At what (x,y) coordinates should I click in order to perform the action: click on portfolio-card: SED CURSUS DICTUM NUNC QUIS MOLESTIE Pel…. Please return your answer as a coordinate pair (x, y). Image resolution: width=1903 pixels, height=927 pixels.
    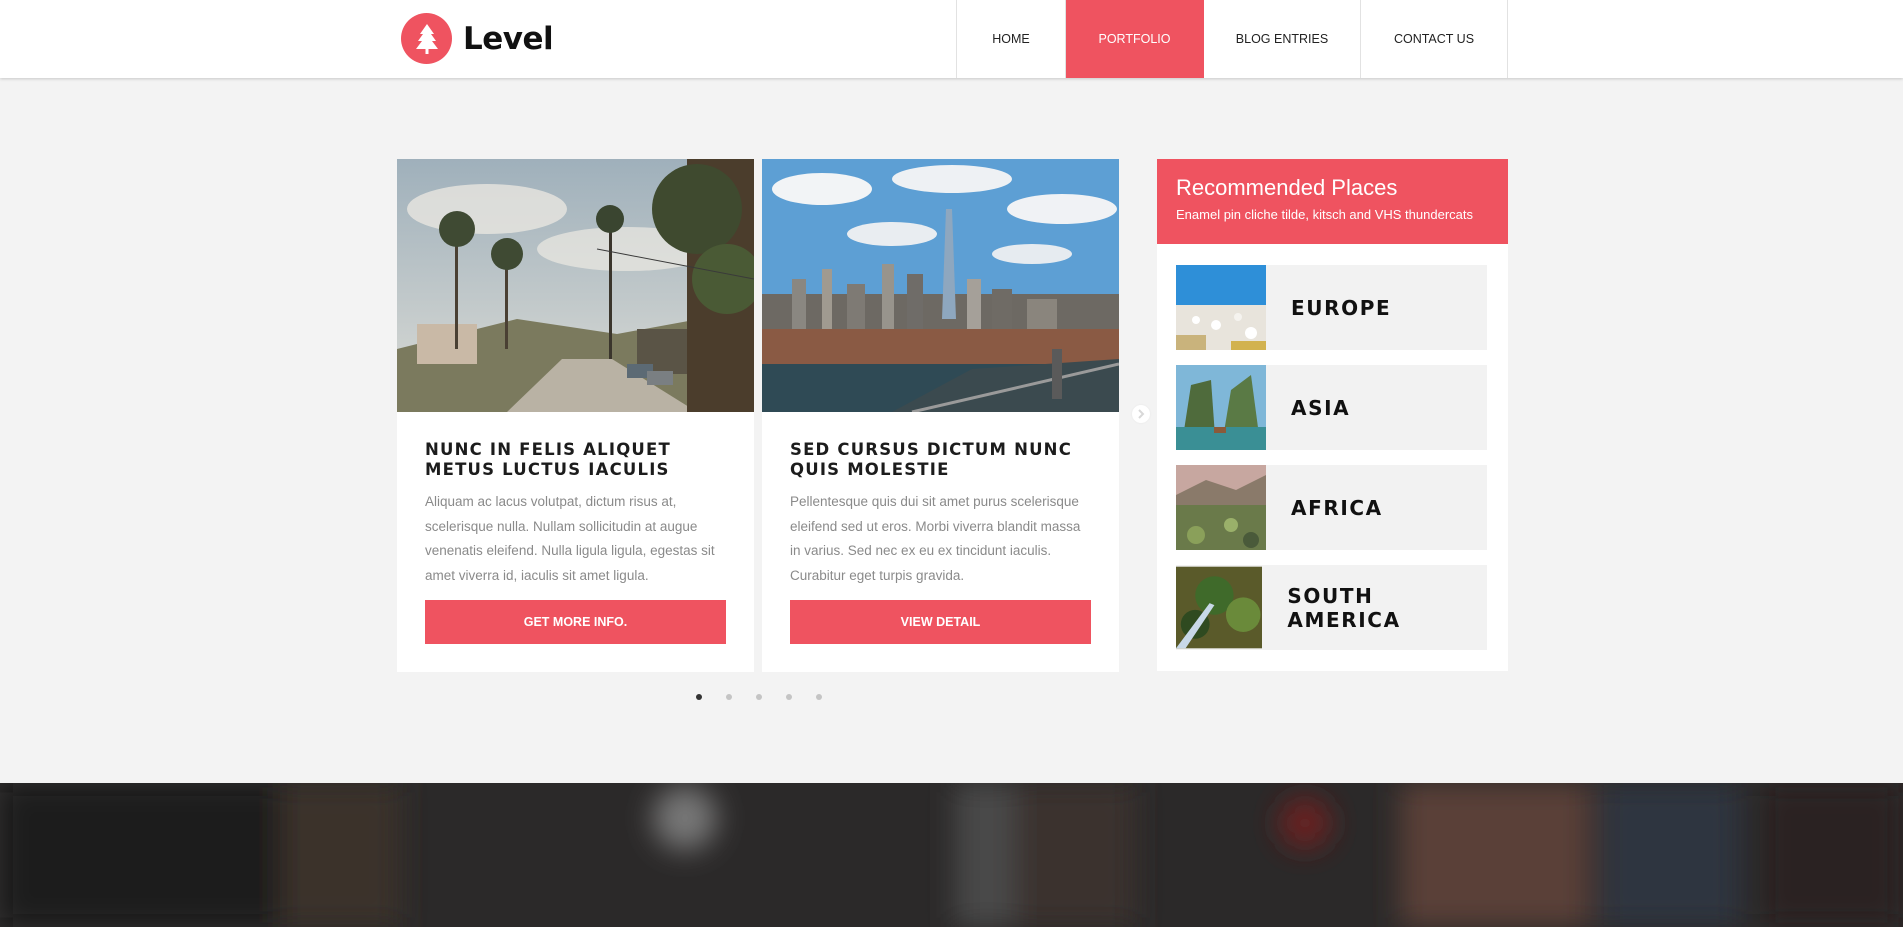
    Looking at the image, I should click on (940, 415).